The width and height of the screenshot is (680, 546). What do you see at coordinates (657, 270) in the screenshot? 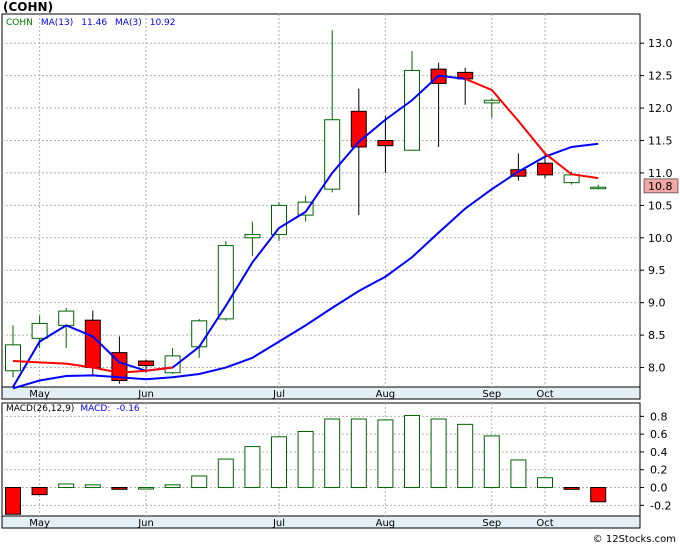
I see `y-tick-label: 9.5` at bounding box center [657, 270].